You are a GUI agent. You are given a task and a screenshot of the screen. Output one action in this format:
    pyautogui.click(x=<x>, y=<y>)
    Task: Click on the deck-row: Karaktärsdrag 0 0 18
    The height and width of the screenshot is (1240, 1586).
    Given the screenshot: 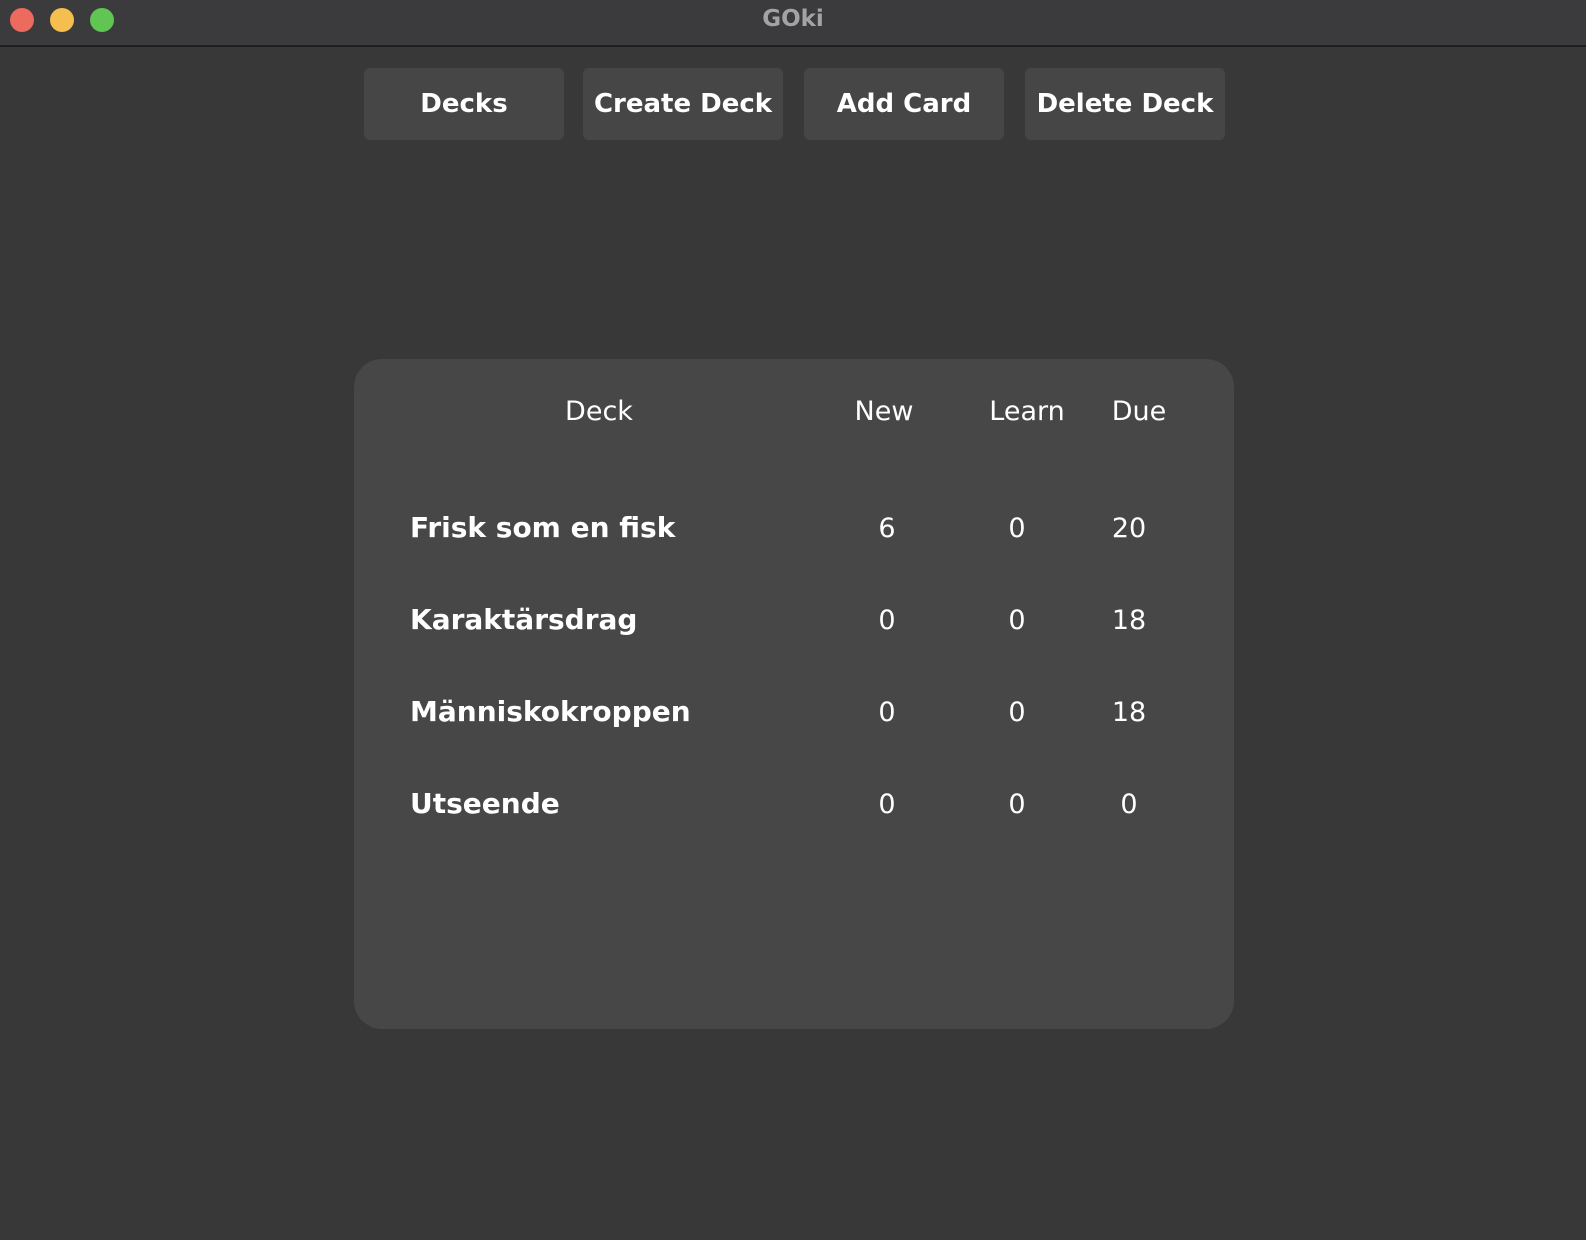 What is the action you would take?
    pyautogui.click(x=794, y=622)
    